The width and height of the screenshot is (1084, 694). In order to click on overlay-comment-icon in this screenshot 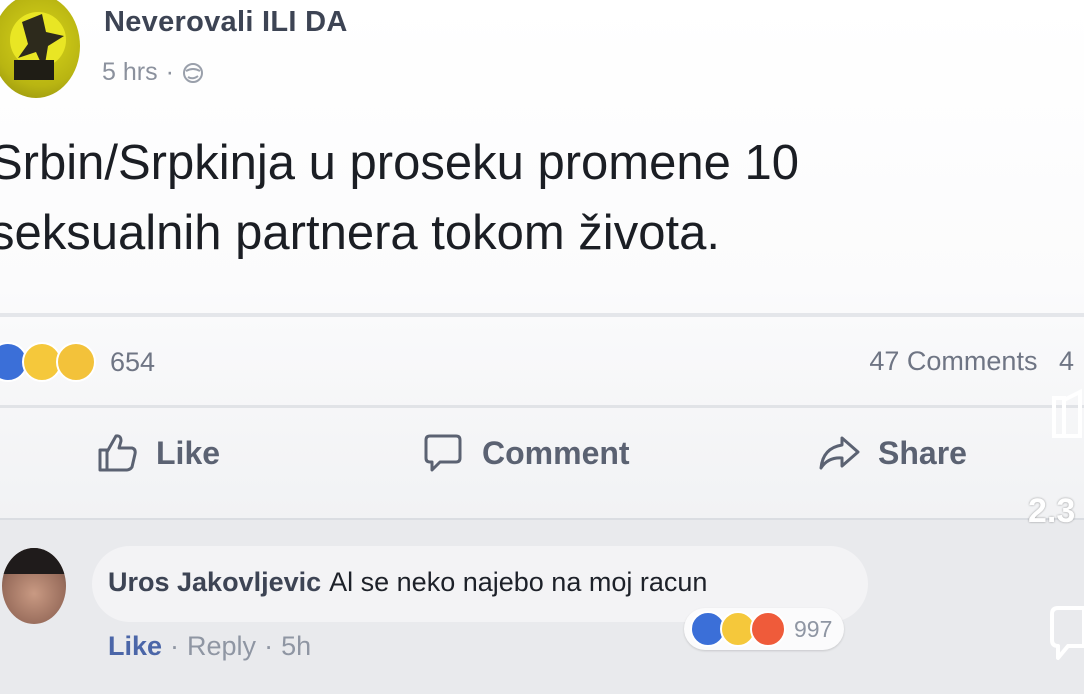, I will do `click(1064, 635)`.